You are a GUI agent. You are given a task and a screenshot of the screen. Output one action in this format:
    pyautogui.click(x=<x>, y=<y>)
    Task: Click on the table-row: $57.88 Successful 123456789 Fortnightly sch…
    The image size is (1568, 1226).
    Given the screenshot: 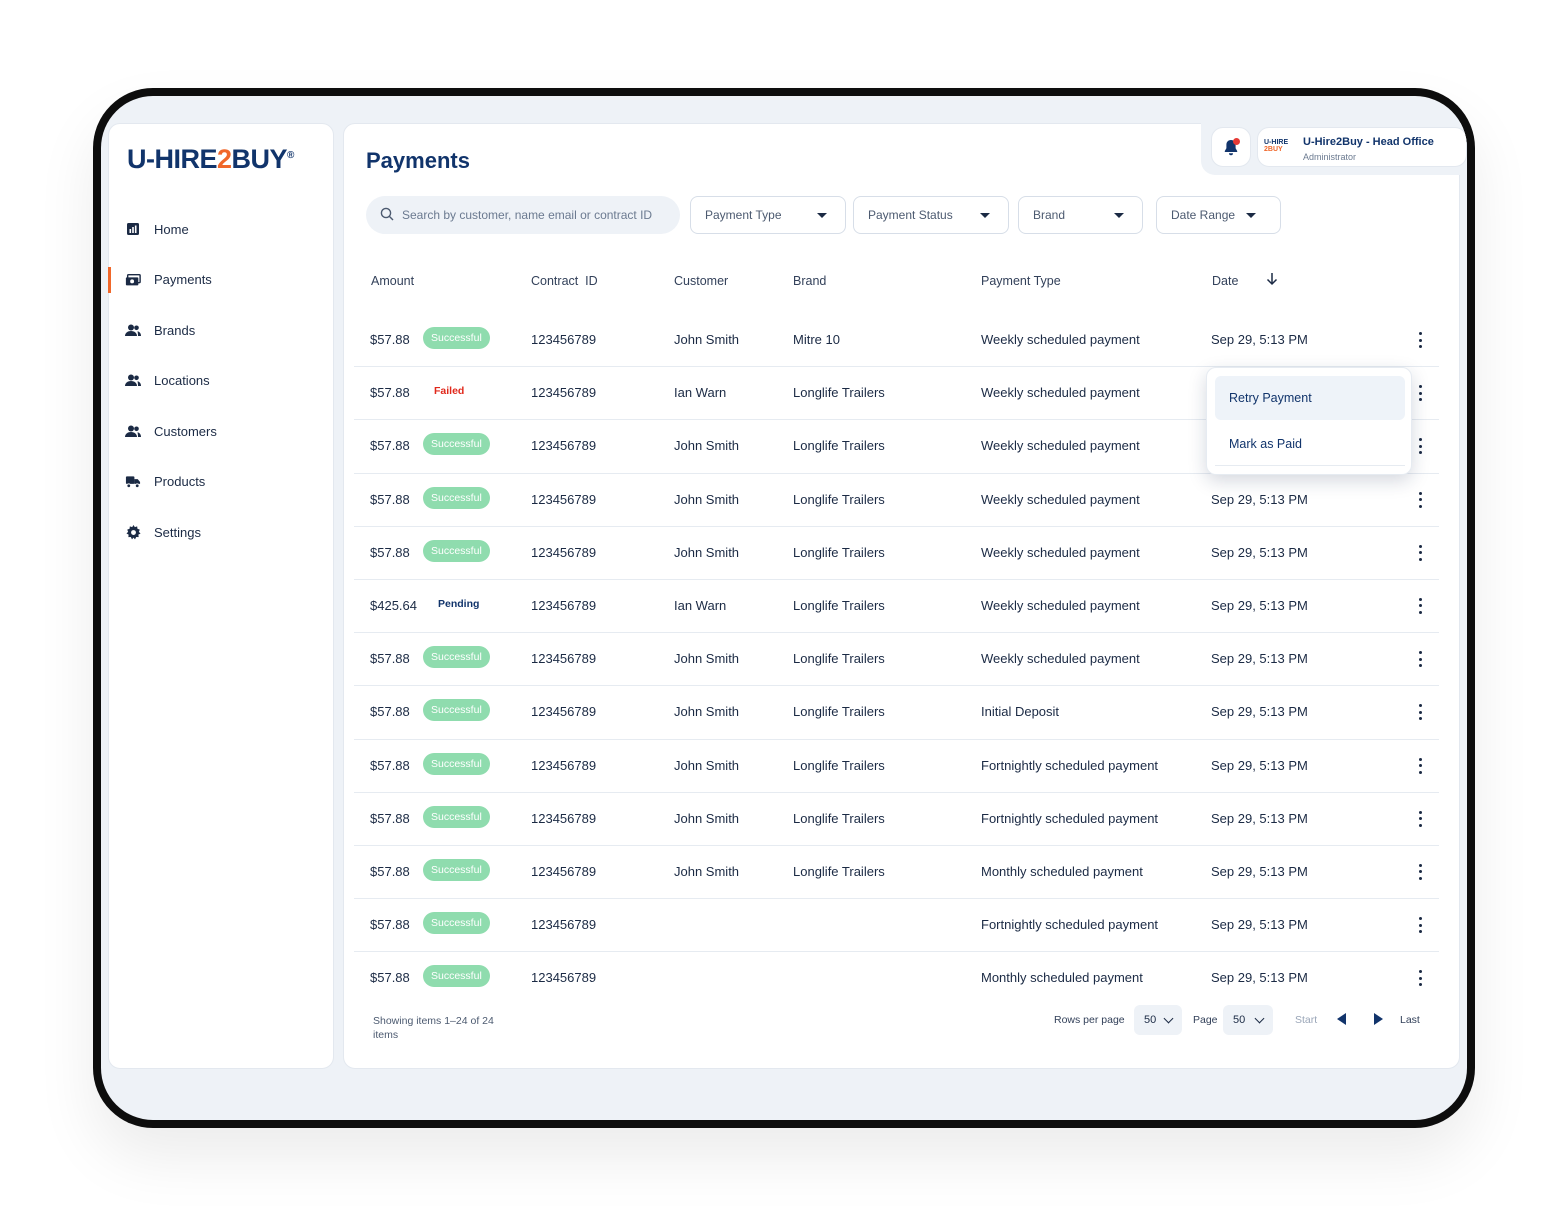 What is the action you would take?
    pyautogui.click(x=896, y=926)
    